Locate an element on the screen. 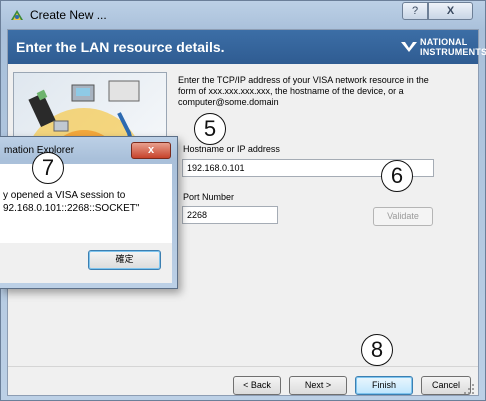 The width and height of the screenshot is (486, 401). logo-line-2: INSTRUMENTS is located at coordinates (453, 52).